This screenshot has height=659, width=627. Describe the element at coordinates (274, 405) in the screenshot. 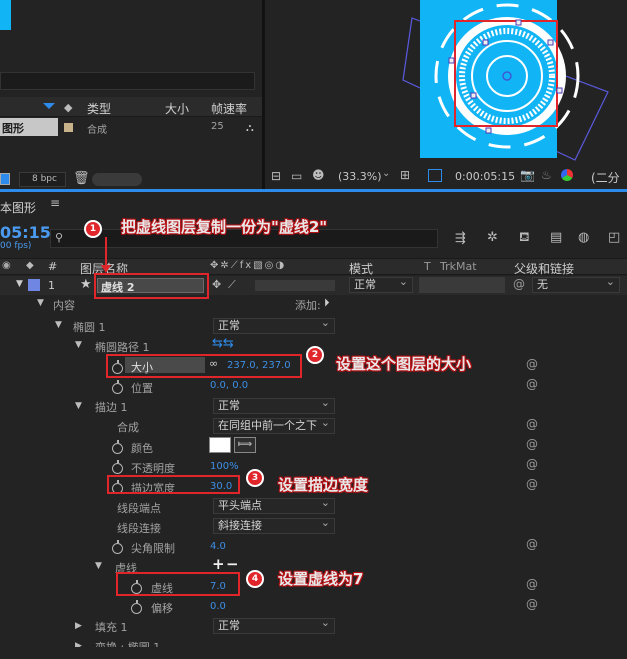

I see `stroke1-mode-select: 正常` at that location.